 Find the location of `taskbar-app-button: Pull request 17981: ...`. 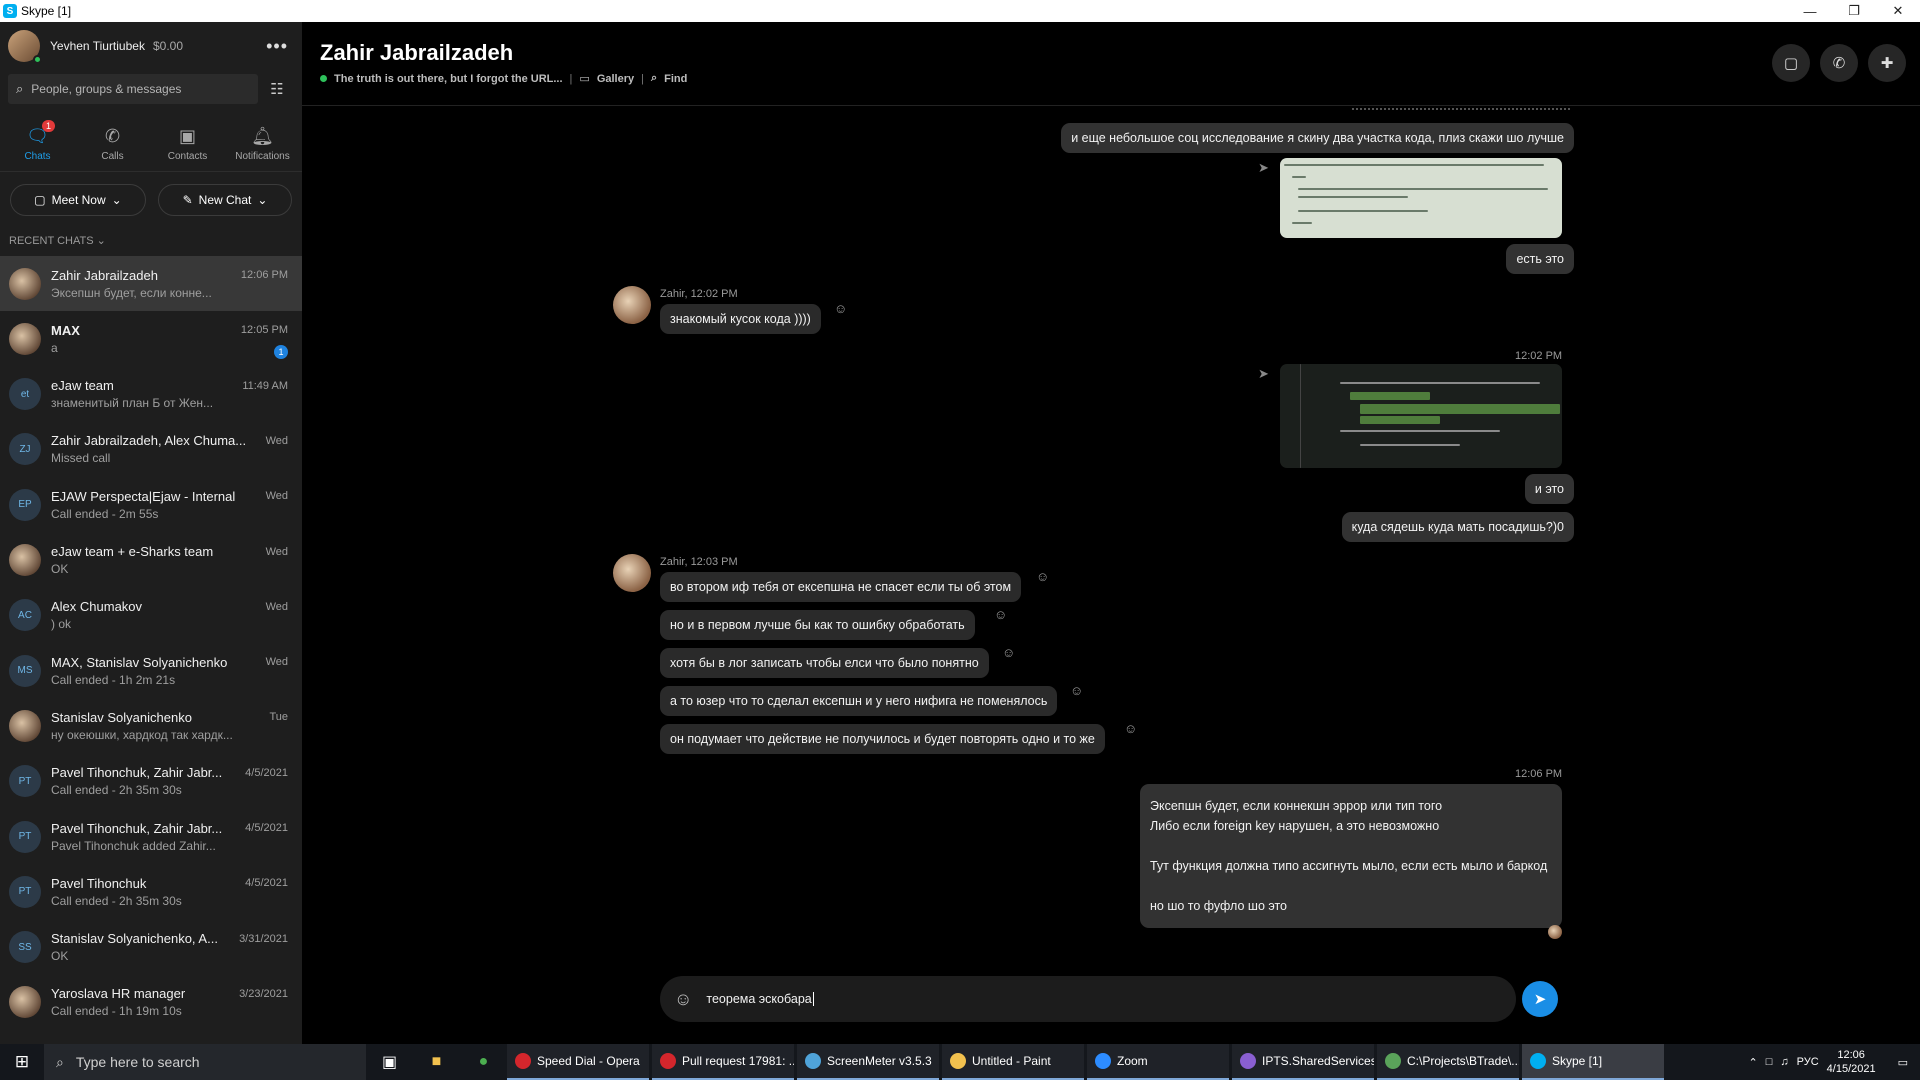

taskbar-app-button: Pull request 17981: ... is located at coordinates (723, 1062).